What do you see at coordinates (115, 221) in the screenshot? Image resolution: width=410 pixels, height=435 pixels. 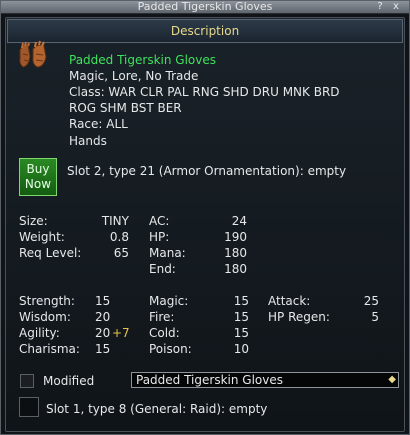 I see `stat-value-size: TINY` at bounding box center [115, 221].